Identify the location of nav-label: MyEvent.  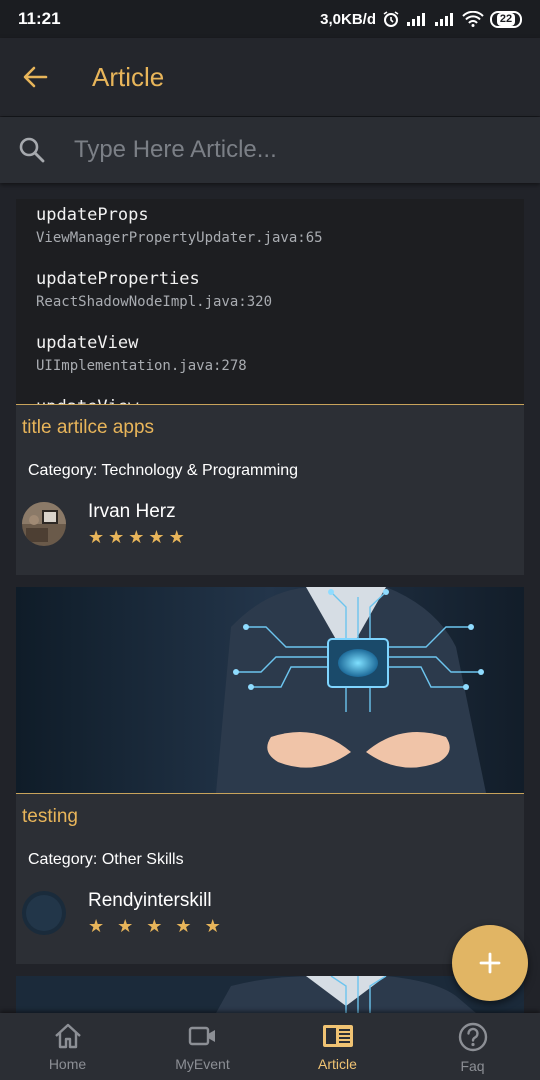
(202, 1064).